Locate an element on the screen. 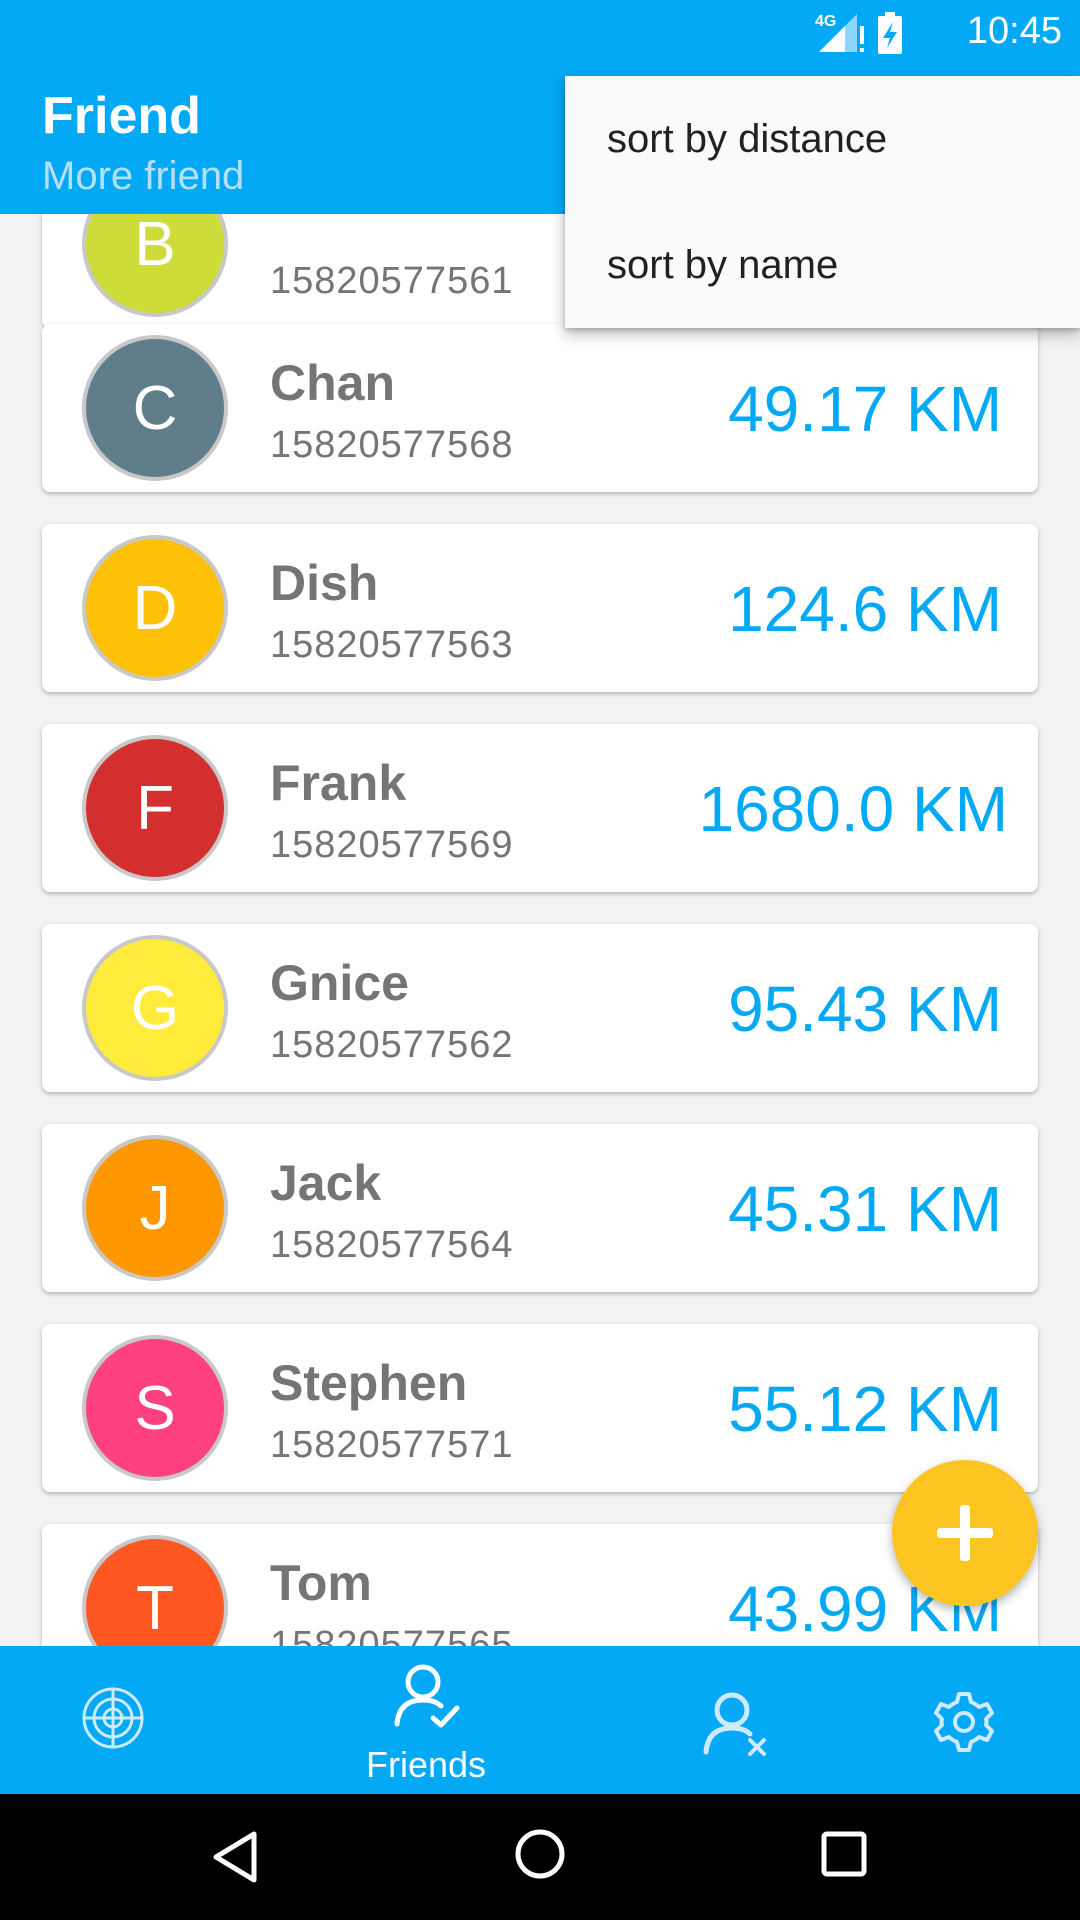  friend-name: Chan is located at coordinates (332, 383).